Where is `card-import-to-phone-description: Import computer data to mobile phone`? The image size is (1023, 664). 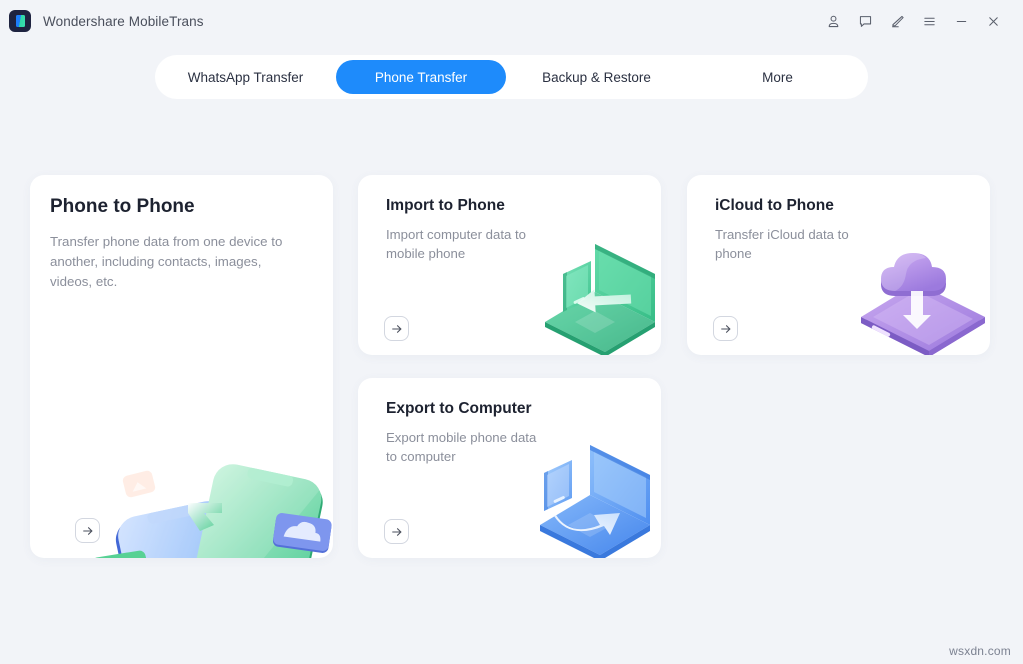
card-import-to-phone-description: Import computer data to mobile phone is located at coordinates (456, 244).